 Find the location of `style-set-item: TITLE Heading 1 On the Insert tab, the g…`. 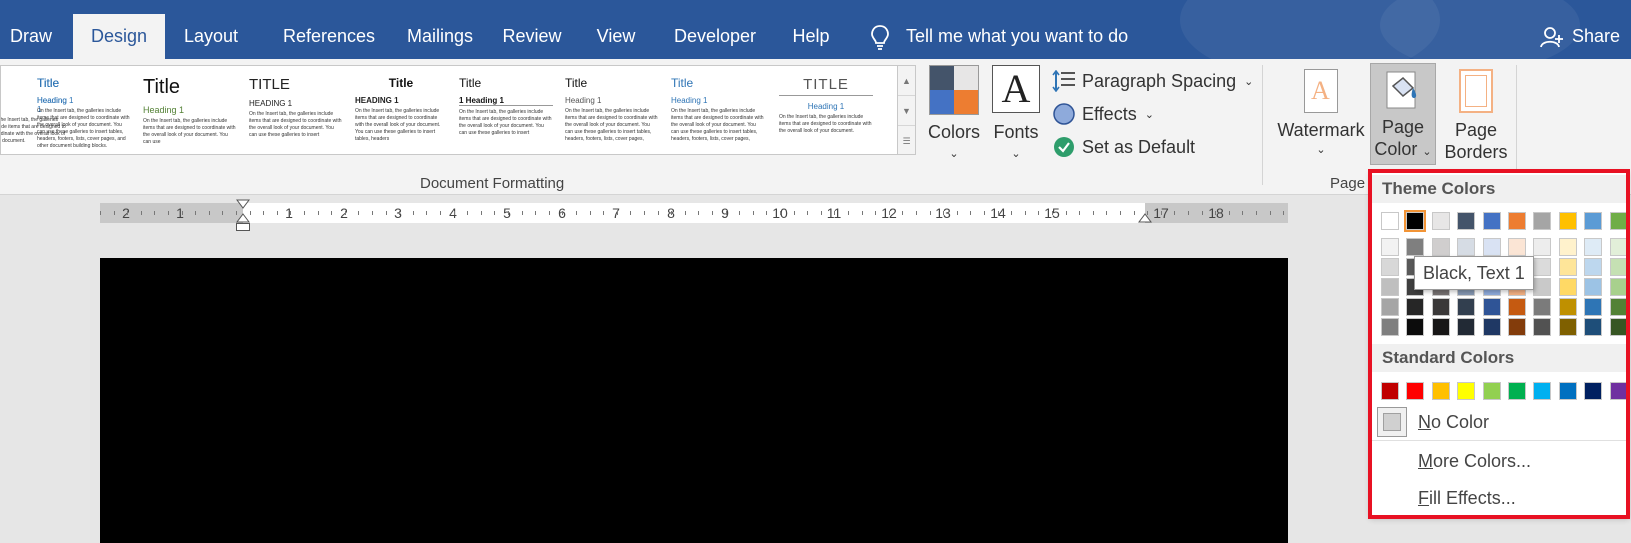

style-set-item: TITLE Heading 1 On the Insert tab, the g… is located at coordinates (826, 110).